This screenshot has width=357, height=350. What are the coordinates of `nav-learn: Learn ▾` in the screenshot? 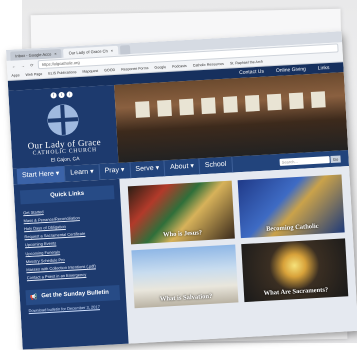 It's located at (82, 172).